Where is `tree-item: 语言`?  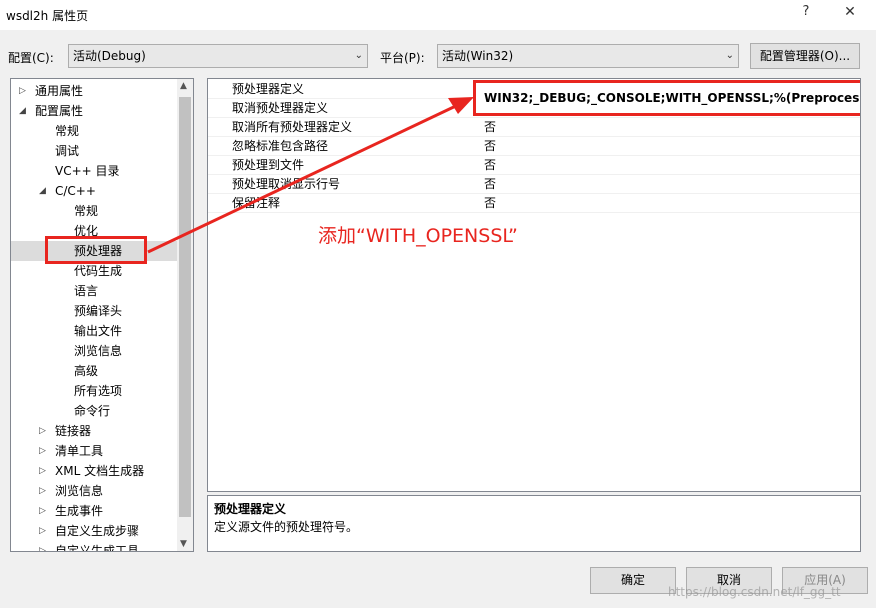
tree-item: 语言 is located at coordinates (94, 291).